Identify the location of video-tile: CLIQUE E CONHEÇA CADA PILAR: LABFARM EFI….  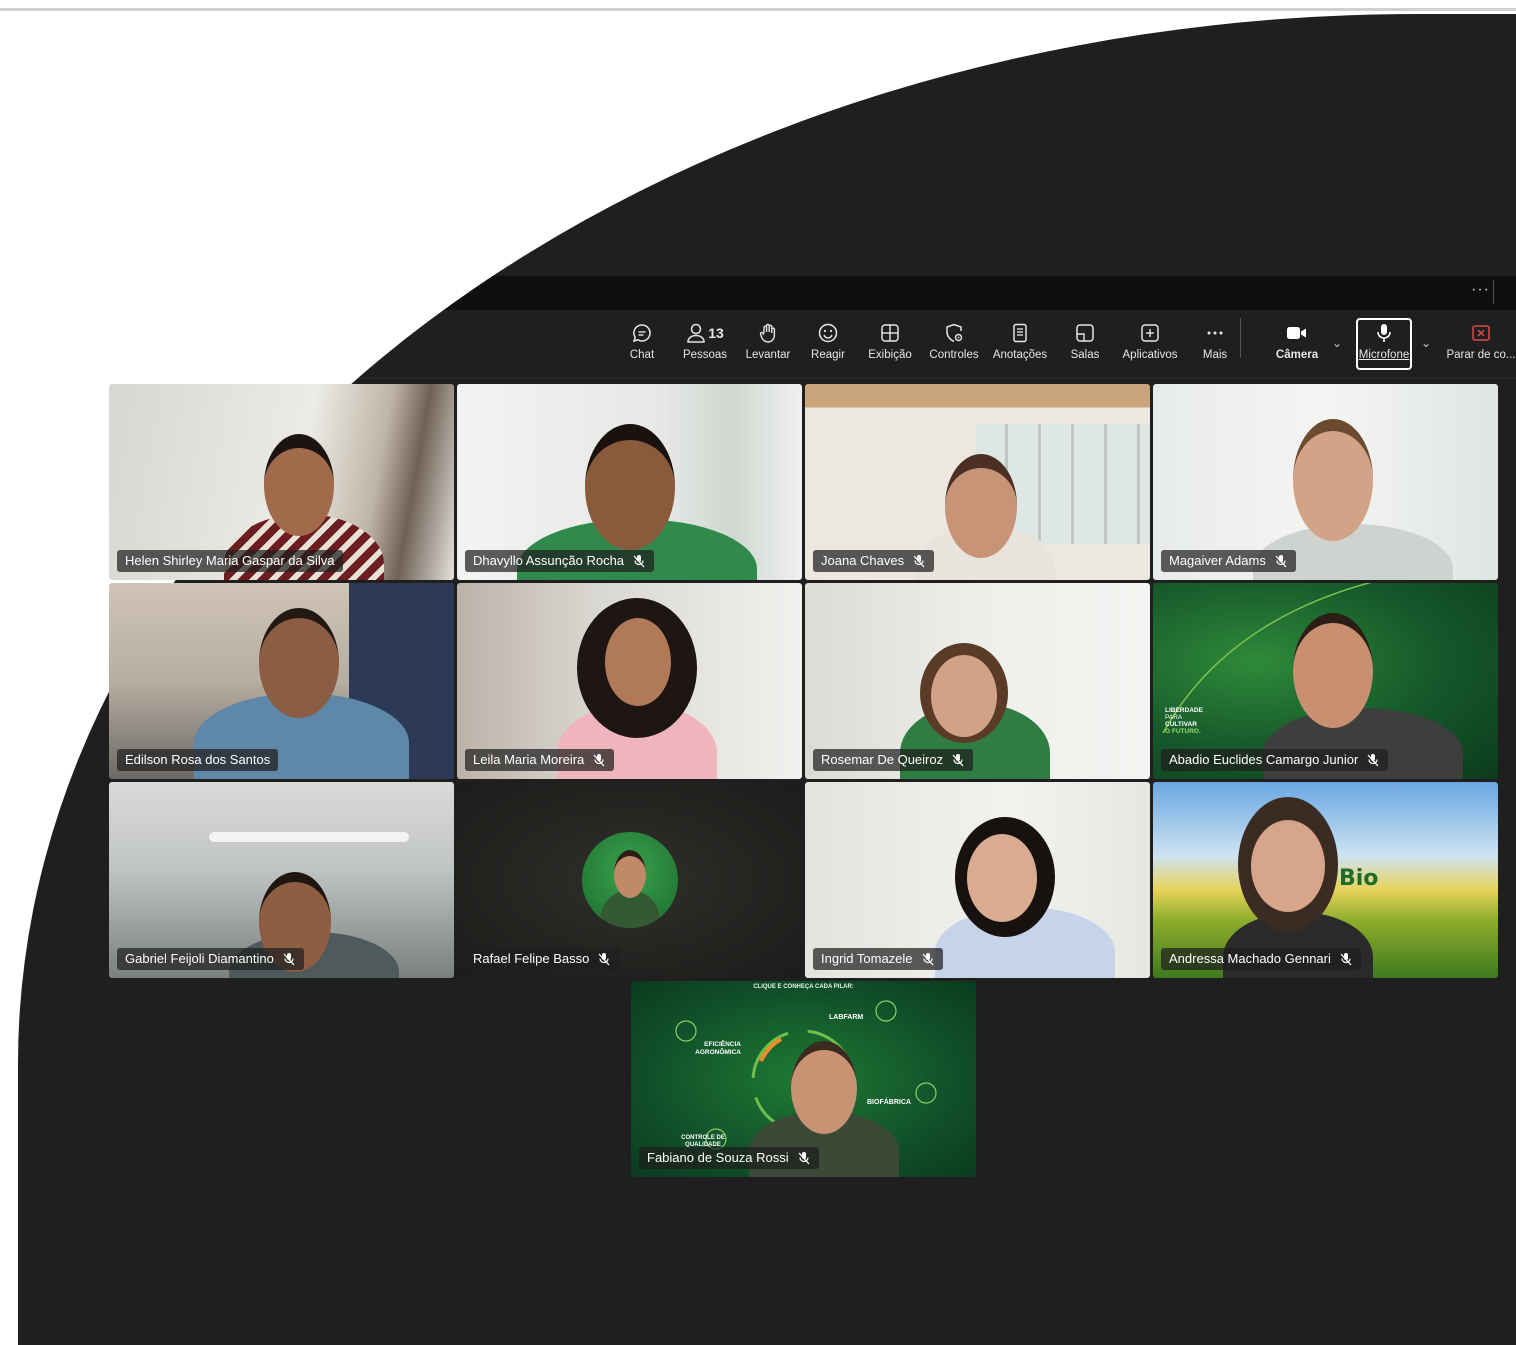
(803, 1079).